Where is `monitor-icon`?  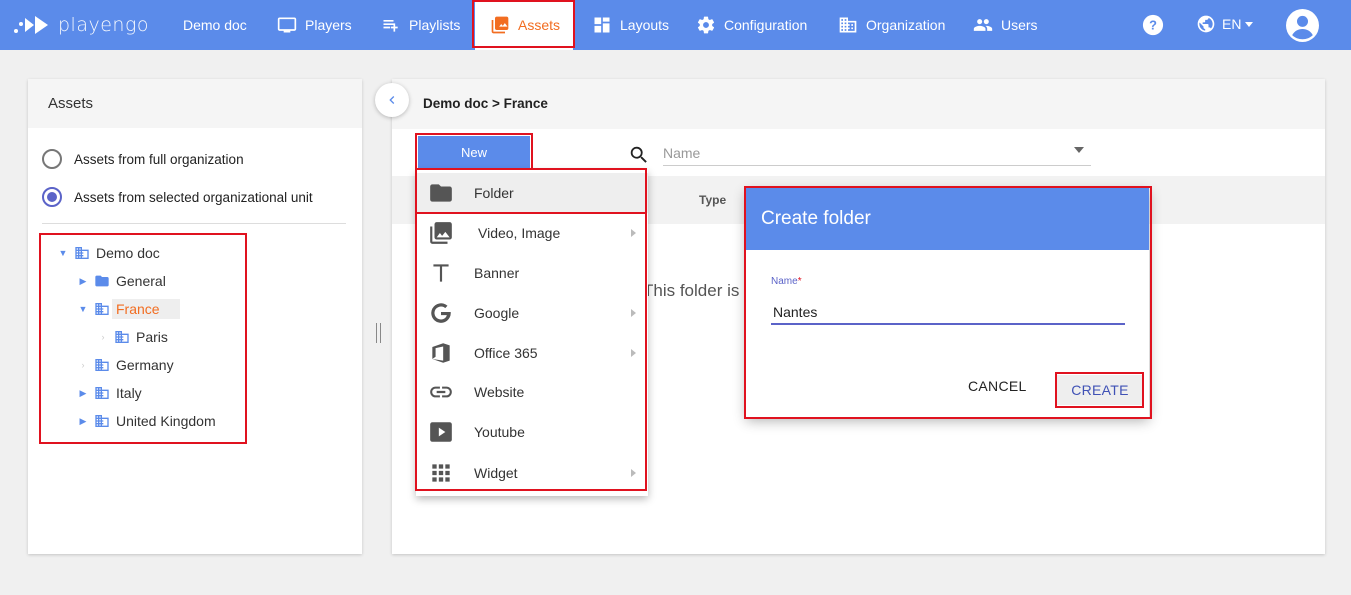 monitor-icon is located at coordinates (287, 25).